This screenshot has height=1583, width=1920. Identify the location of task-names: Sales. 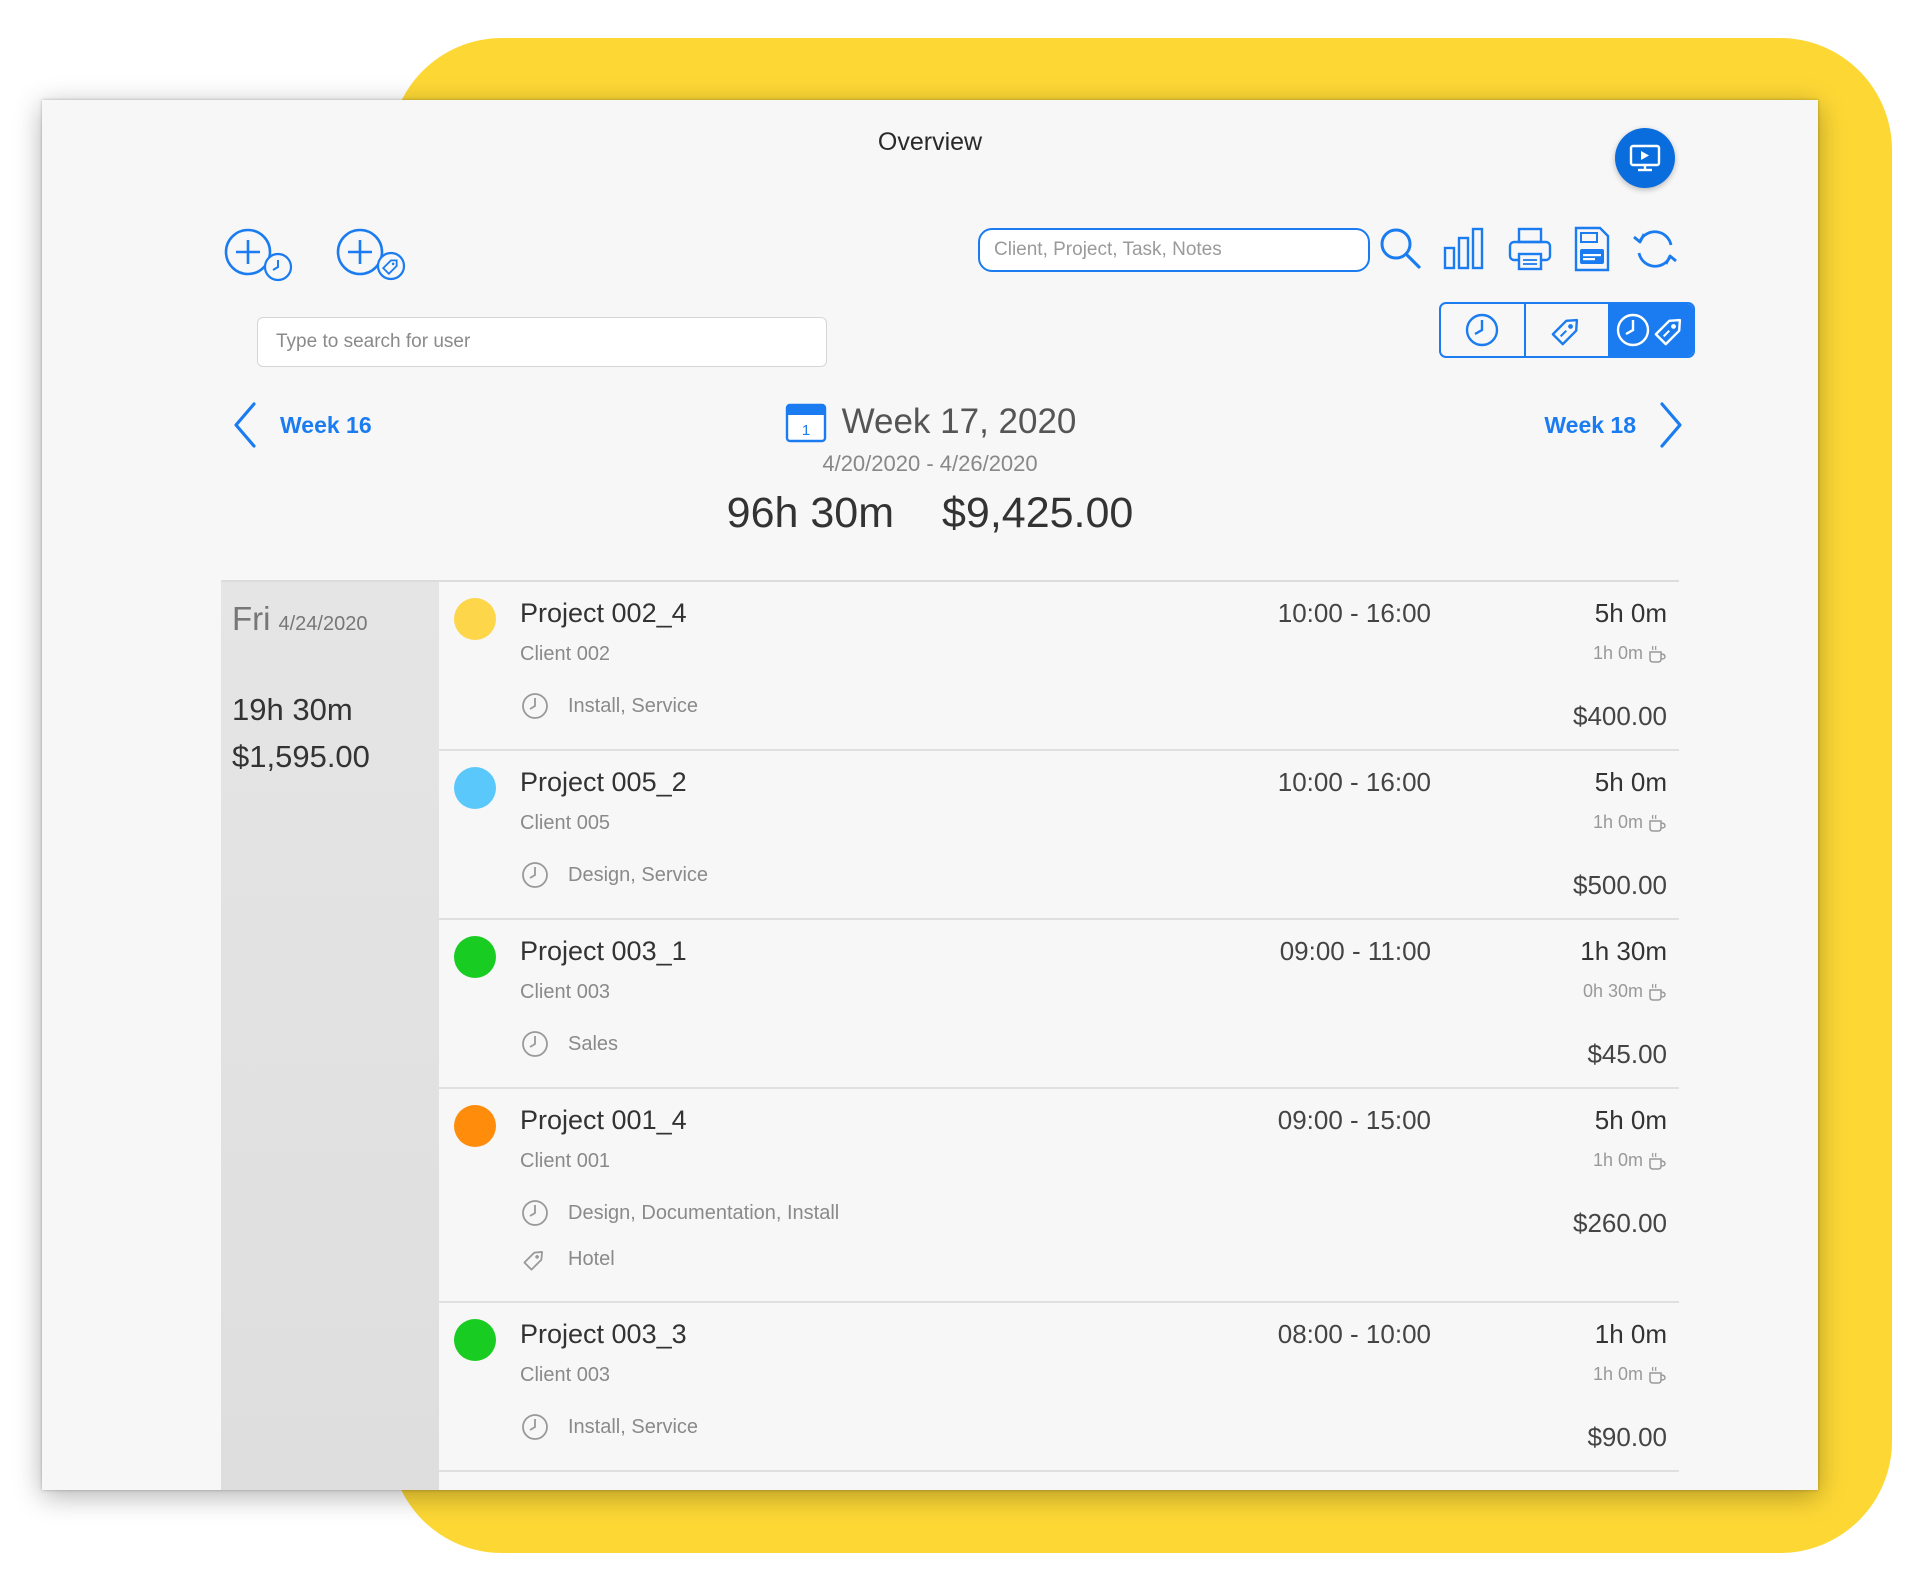
(593, 1043).